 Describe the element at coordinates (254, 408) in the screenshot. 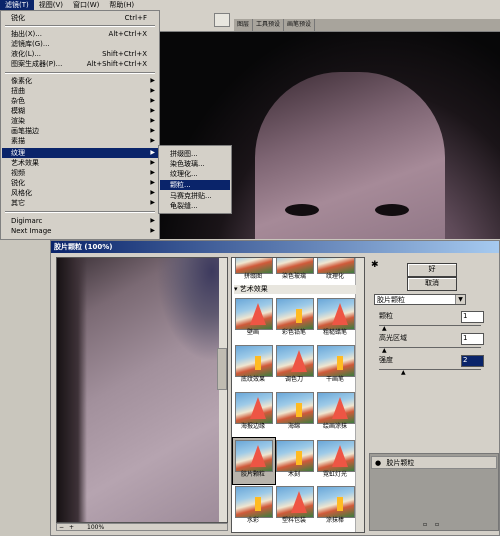

I see `thumb-poster-edges` at that location.